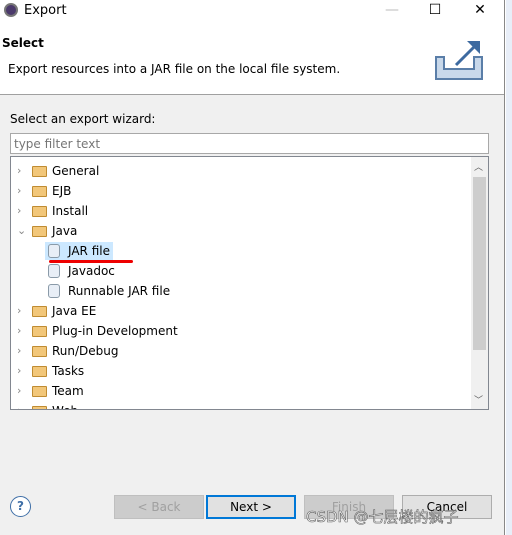  What do you see at coordinates (68, 371) in the screenshot?
I see `tree-item-label: Tasks` at bounding box center [68, 371].